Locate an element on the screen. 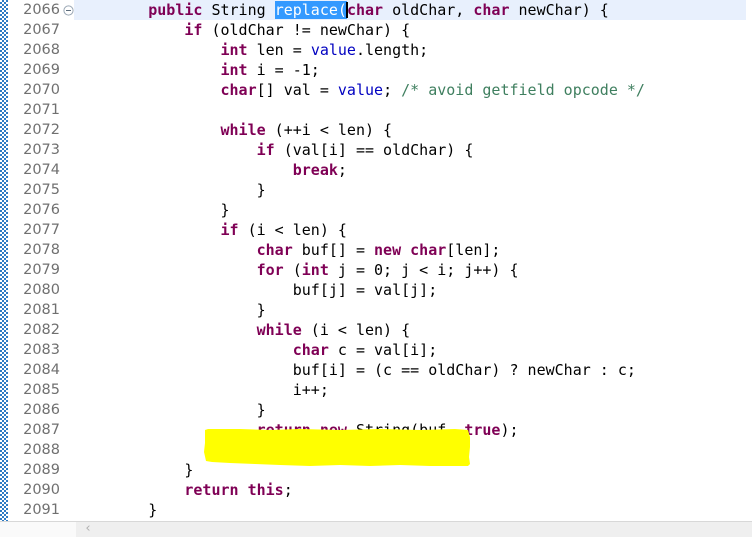  code-line: if (i < len) { is located at coordinates (211, 230).